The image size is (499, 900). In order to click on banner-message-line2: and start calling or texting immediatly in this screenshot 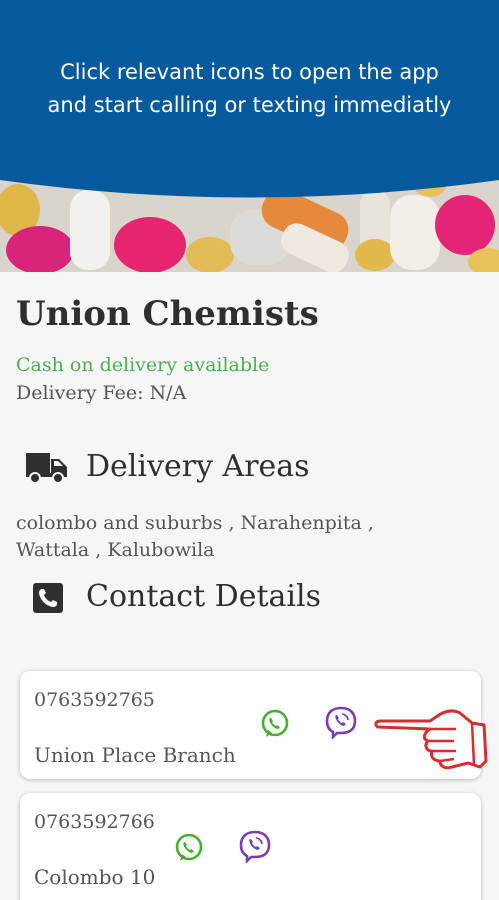, I will do `click(249, 105)`.